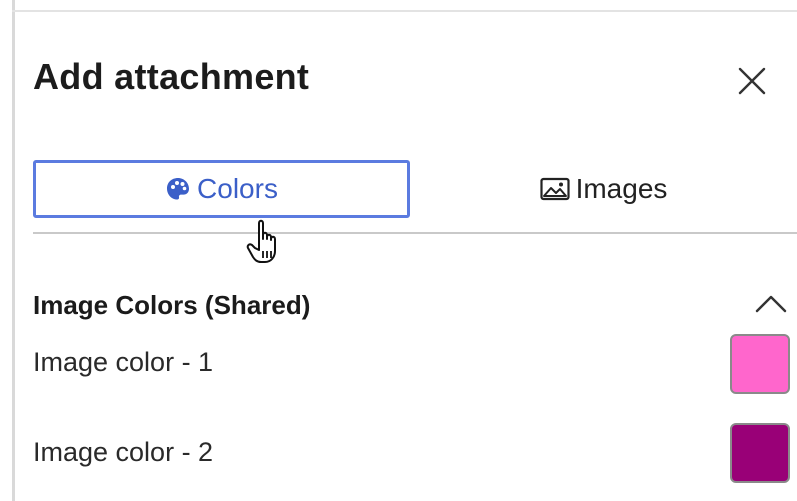 Image resolution: width=797 pixels, height=501 pixels. I want to click on collapse-section-button, so click(771, 304).